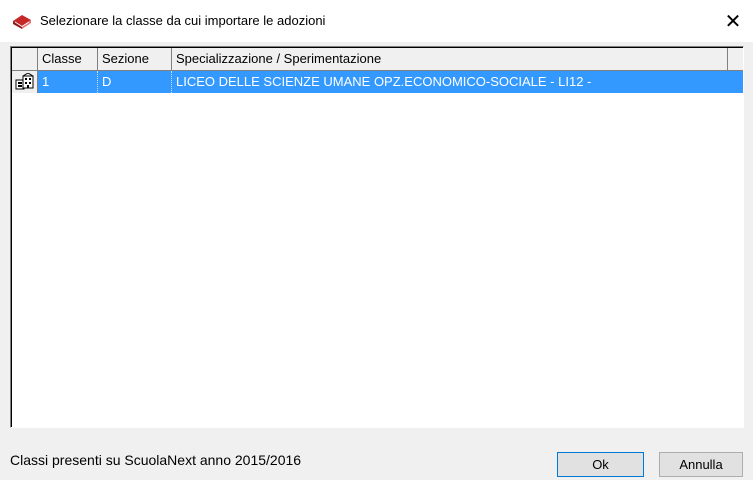  Describe the element at coordinates (25, 59) in the screenshot. I see `row-indicator-header` at that location.